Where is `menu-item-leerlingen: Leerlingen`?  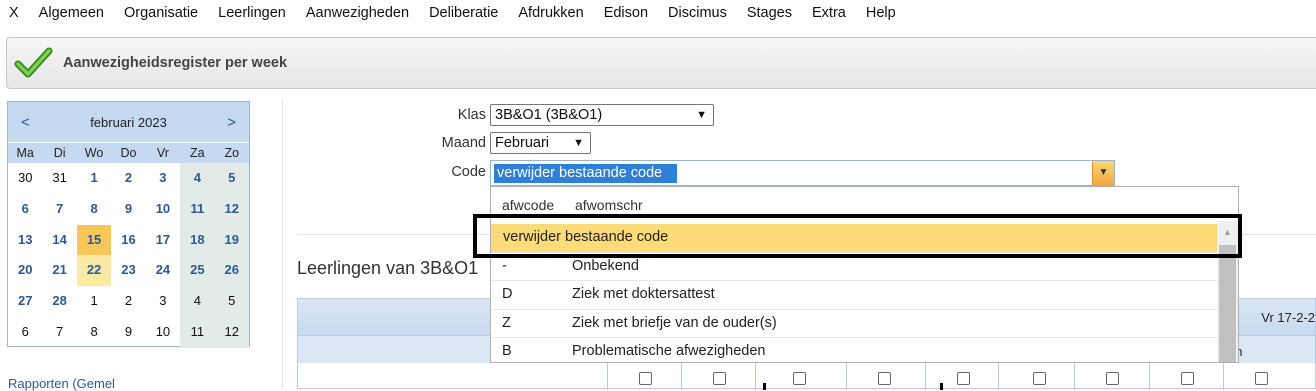
menu-item-leerlingen: Leerlingen is located at coordinates (252, 13).